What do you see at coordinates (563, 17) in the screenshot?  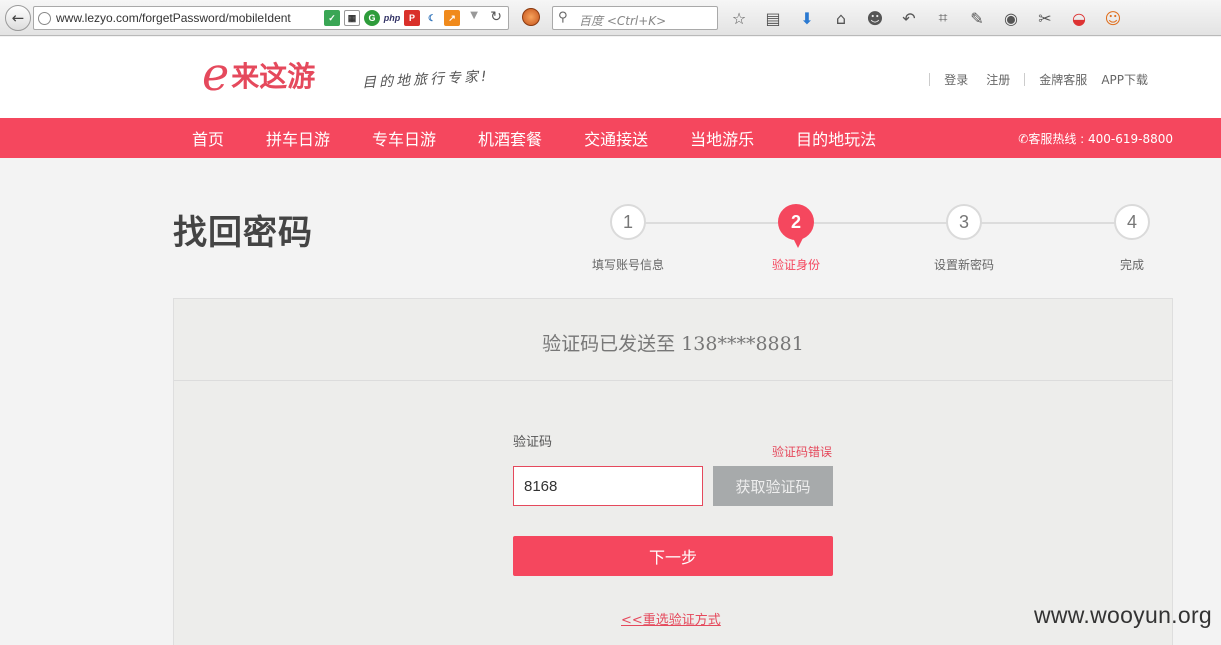 I see `search-icon: ⚲` at bounding box center [563, 17].